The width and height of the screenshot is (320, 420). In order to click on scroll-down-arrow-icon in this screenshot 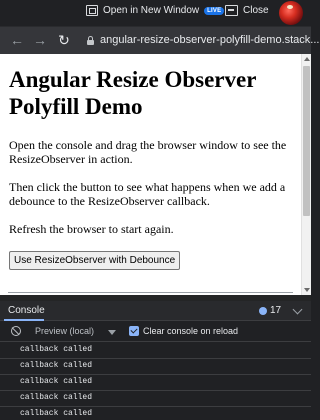, I will do `click(307, 290)`.